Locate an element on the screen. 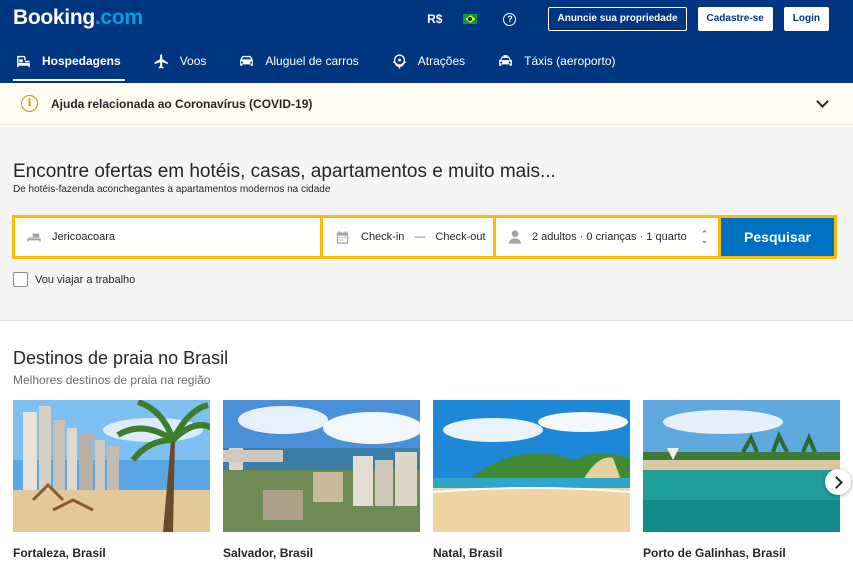 Image resolution: width=853 pixels, height=571 pixels. list-property-button: Anuncie sua propriedade is located at coordinates (617, 19).